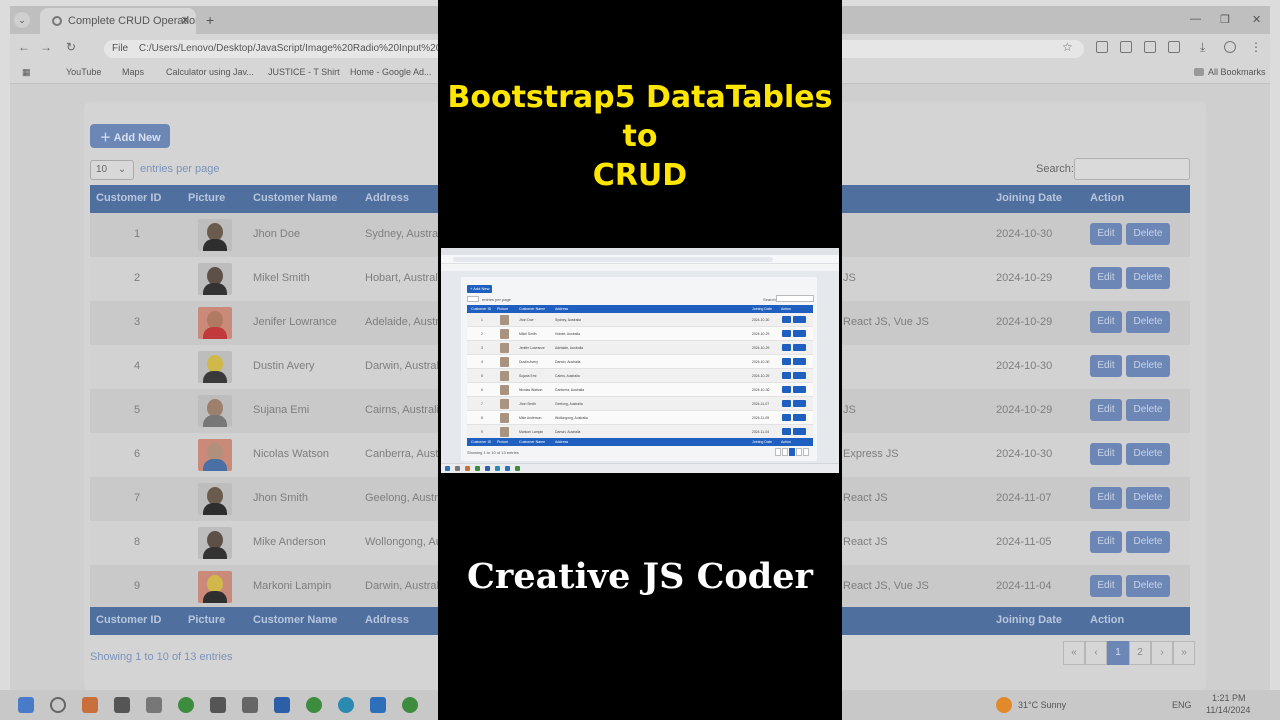 This screenshot has height=720, width=1280. I want to click on column-header-action: Action, so click(1107, 198).